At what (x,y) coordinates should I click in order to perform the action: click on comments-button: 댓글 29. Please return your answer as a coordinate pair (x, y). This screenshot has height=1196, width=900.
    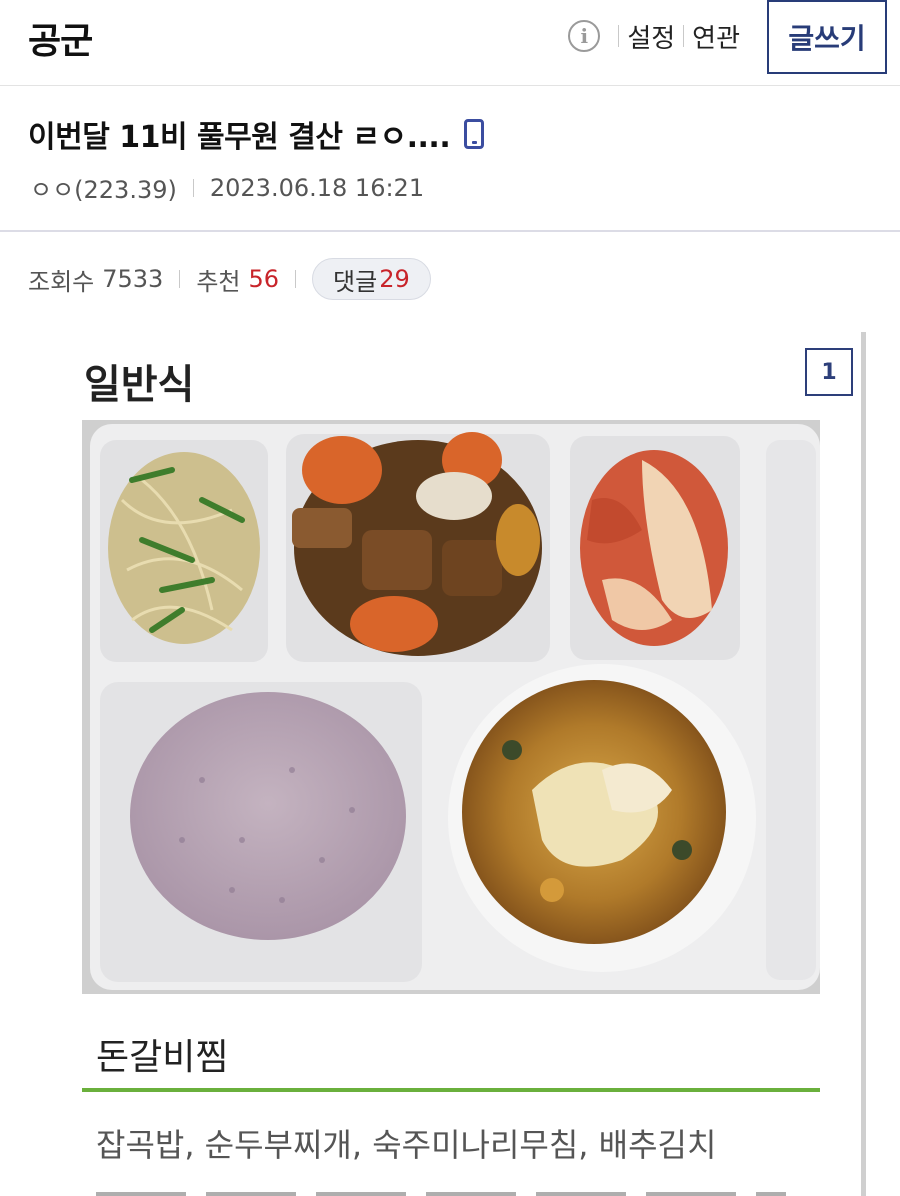
    Looking at the image, I should click on (371, 279).